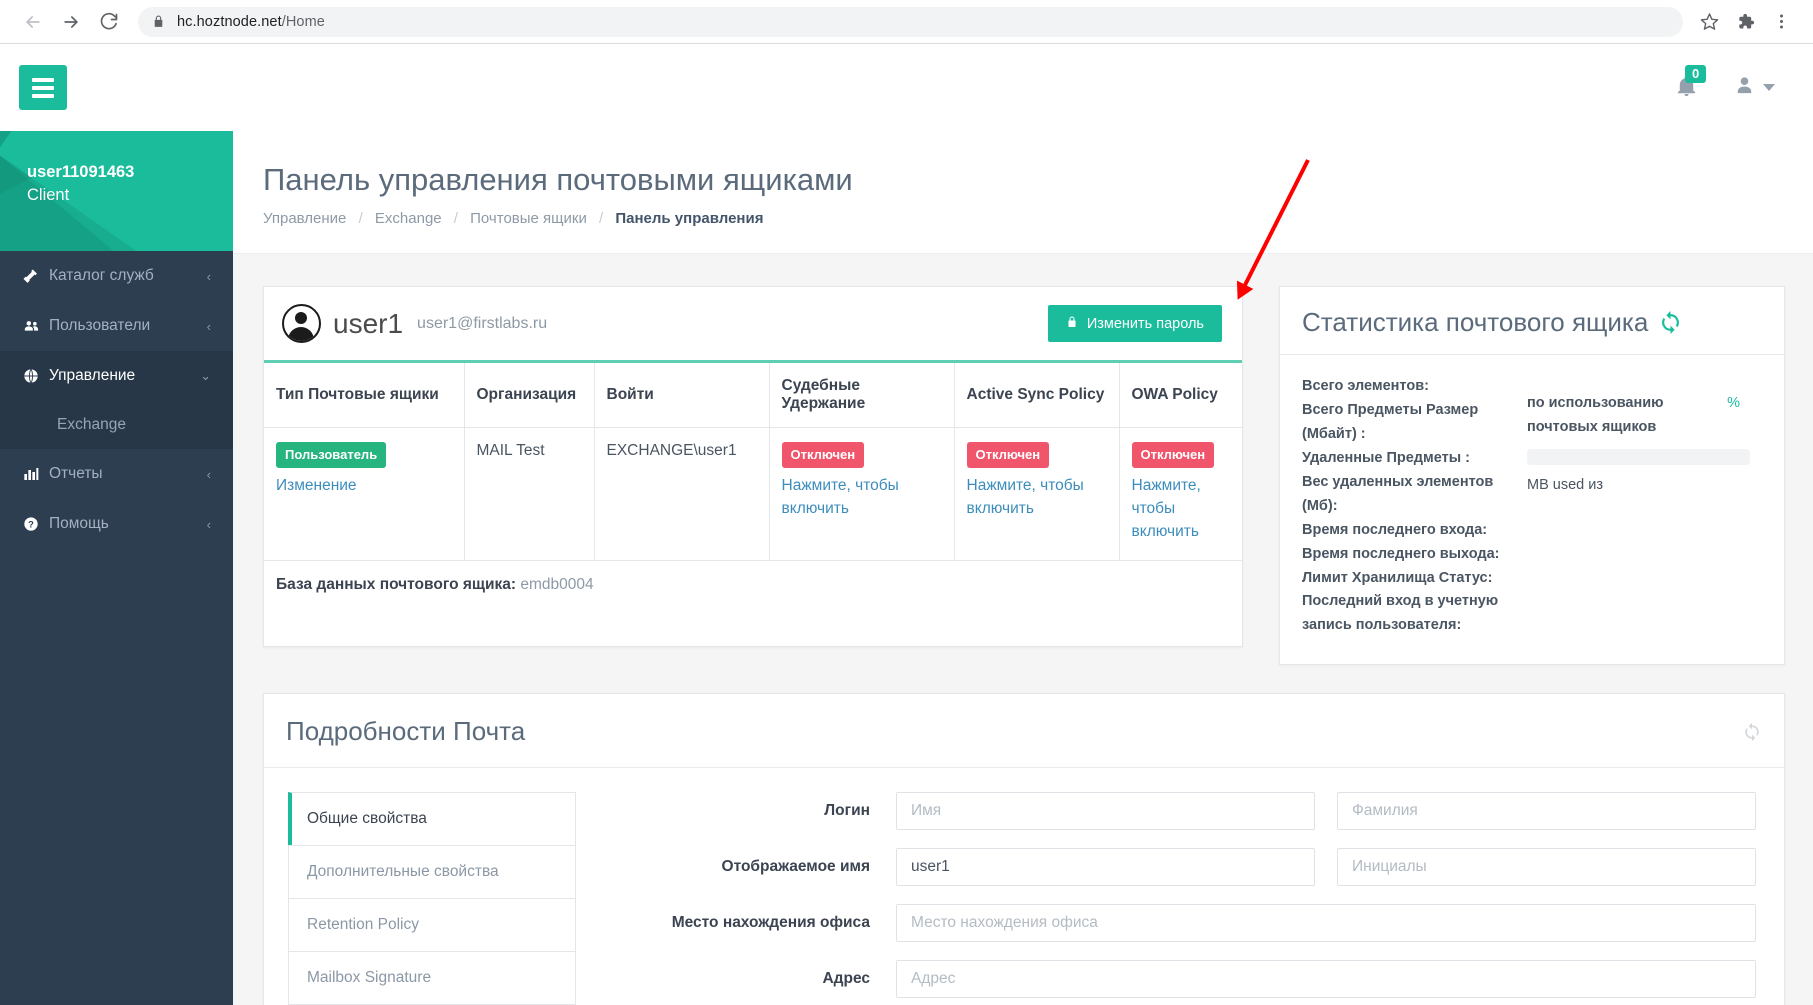  I want to click on sidebar-item-catalog: Каталог служб ‹, so click(116, 276).